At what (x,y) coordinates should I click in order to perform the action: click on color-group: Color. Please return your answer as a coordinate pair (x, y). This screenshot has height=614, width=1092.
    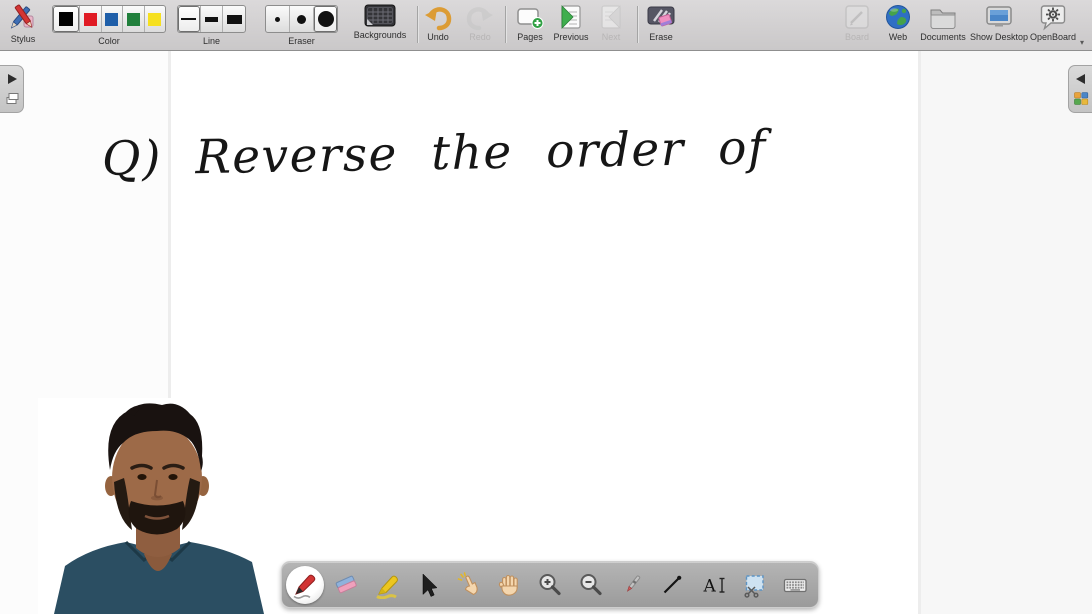
    Looking at the image, I should click on (109, 24).